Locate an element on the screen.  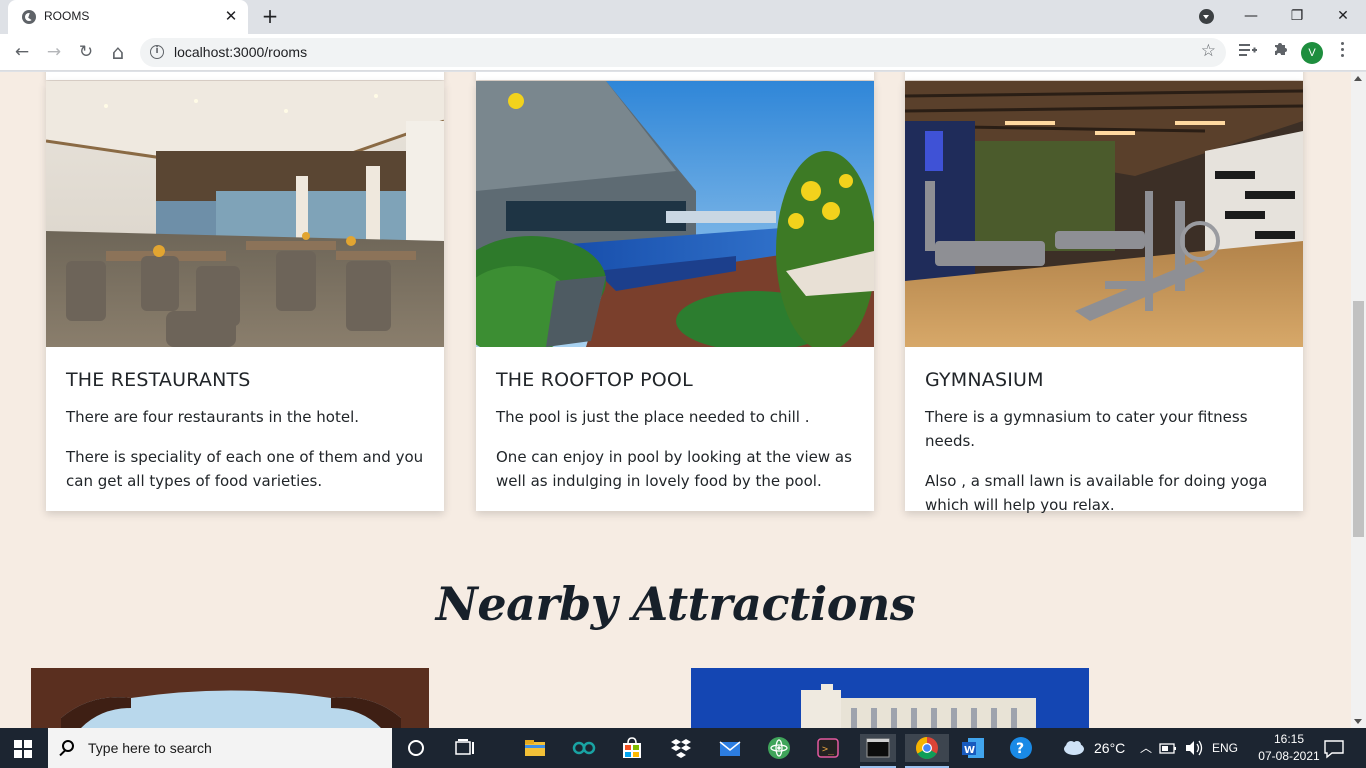
browser-tab: ROOMS ✕ is located at coordinates (128, 17).